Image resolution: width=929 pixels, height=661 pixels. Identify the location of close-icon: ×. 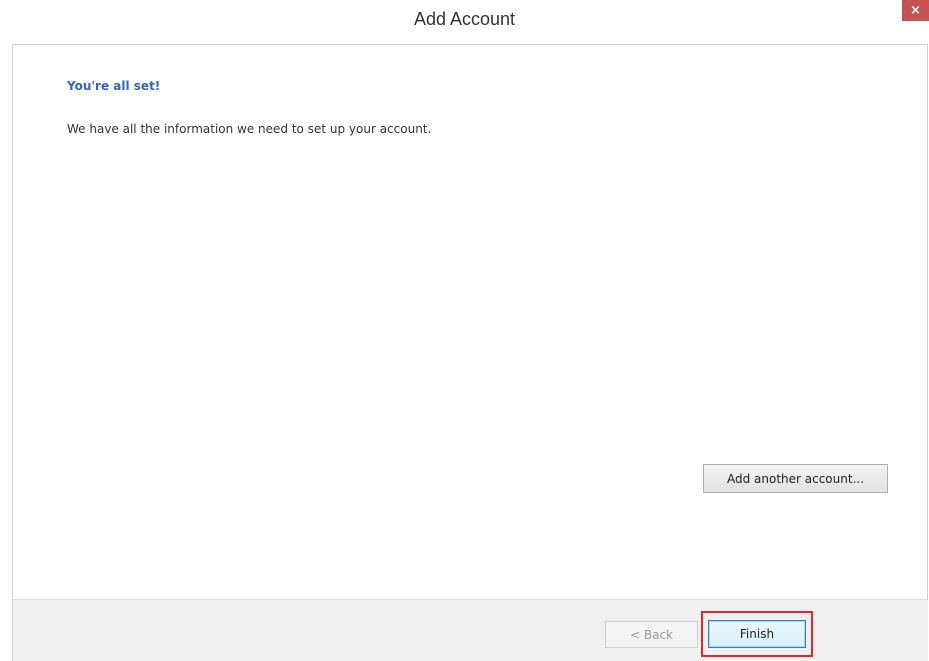
(915, 10).